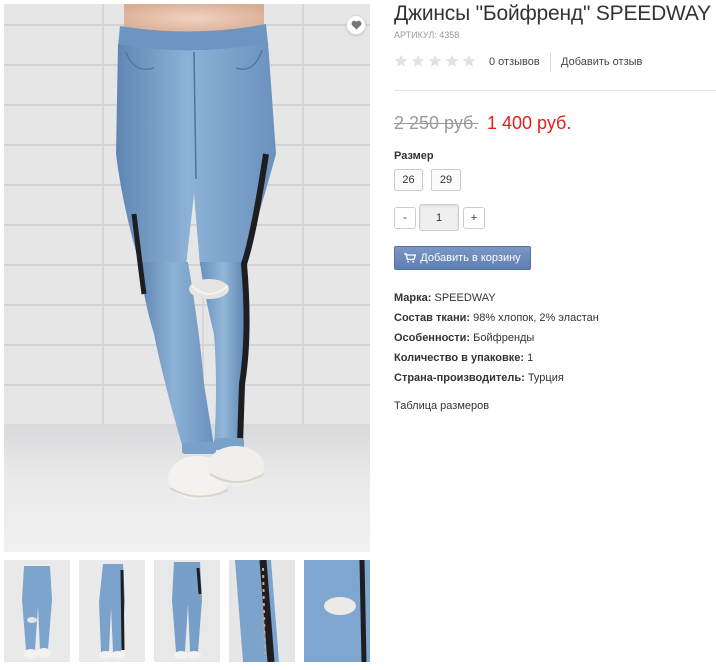  I want to click on add-to-cart-label: Добавить в корзину, so click(470, 258).